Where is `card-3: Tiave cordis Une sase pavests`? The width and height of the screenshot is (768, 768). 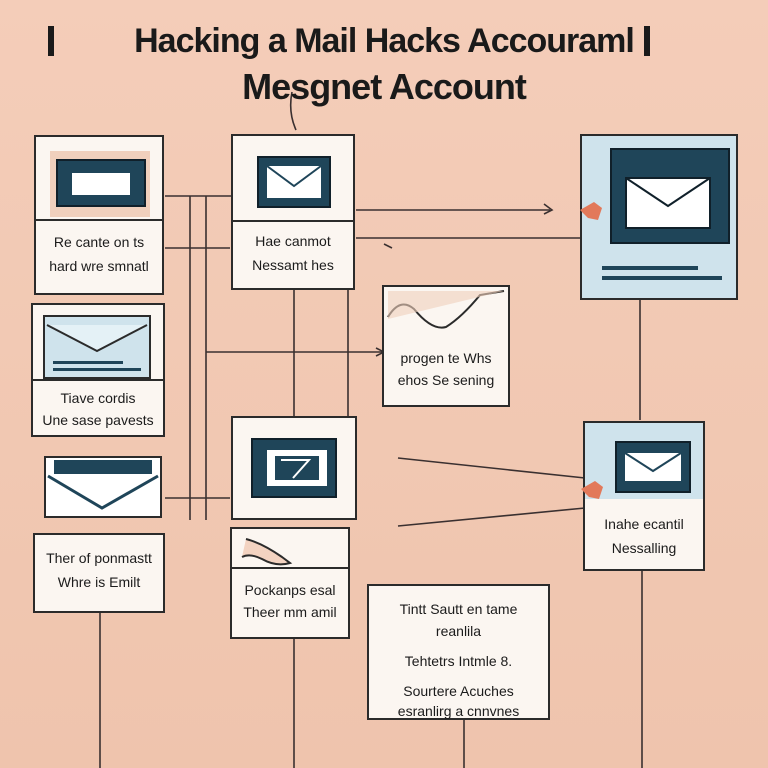 card-3: Tiave cordis Une sase pavests is located at coordinates (98, 370).